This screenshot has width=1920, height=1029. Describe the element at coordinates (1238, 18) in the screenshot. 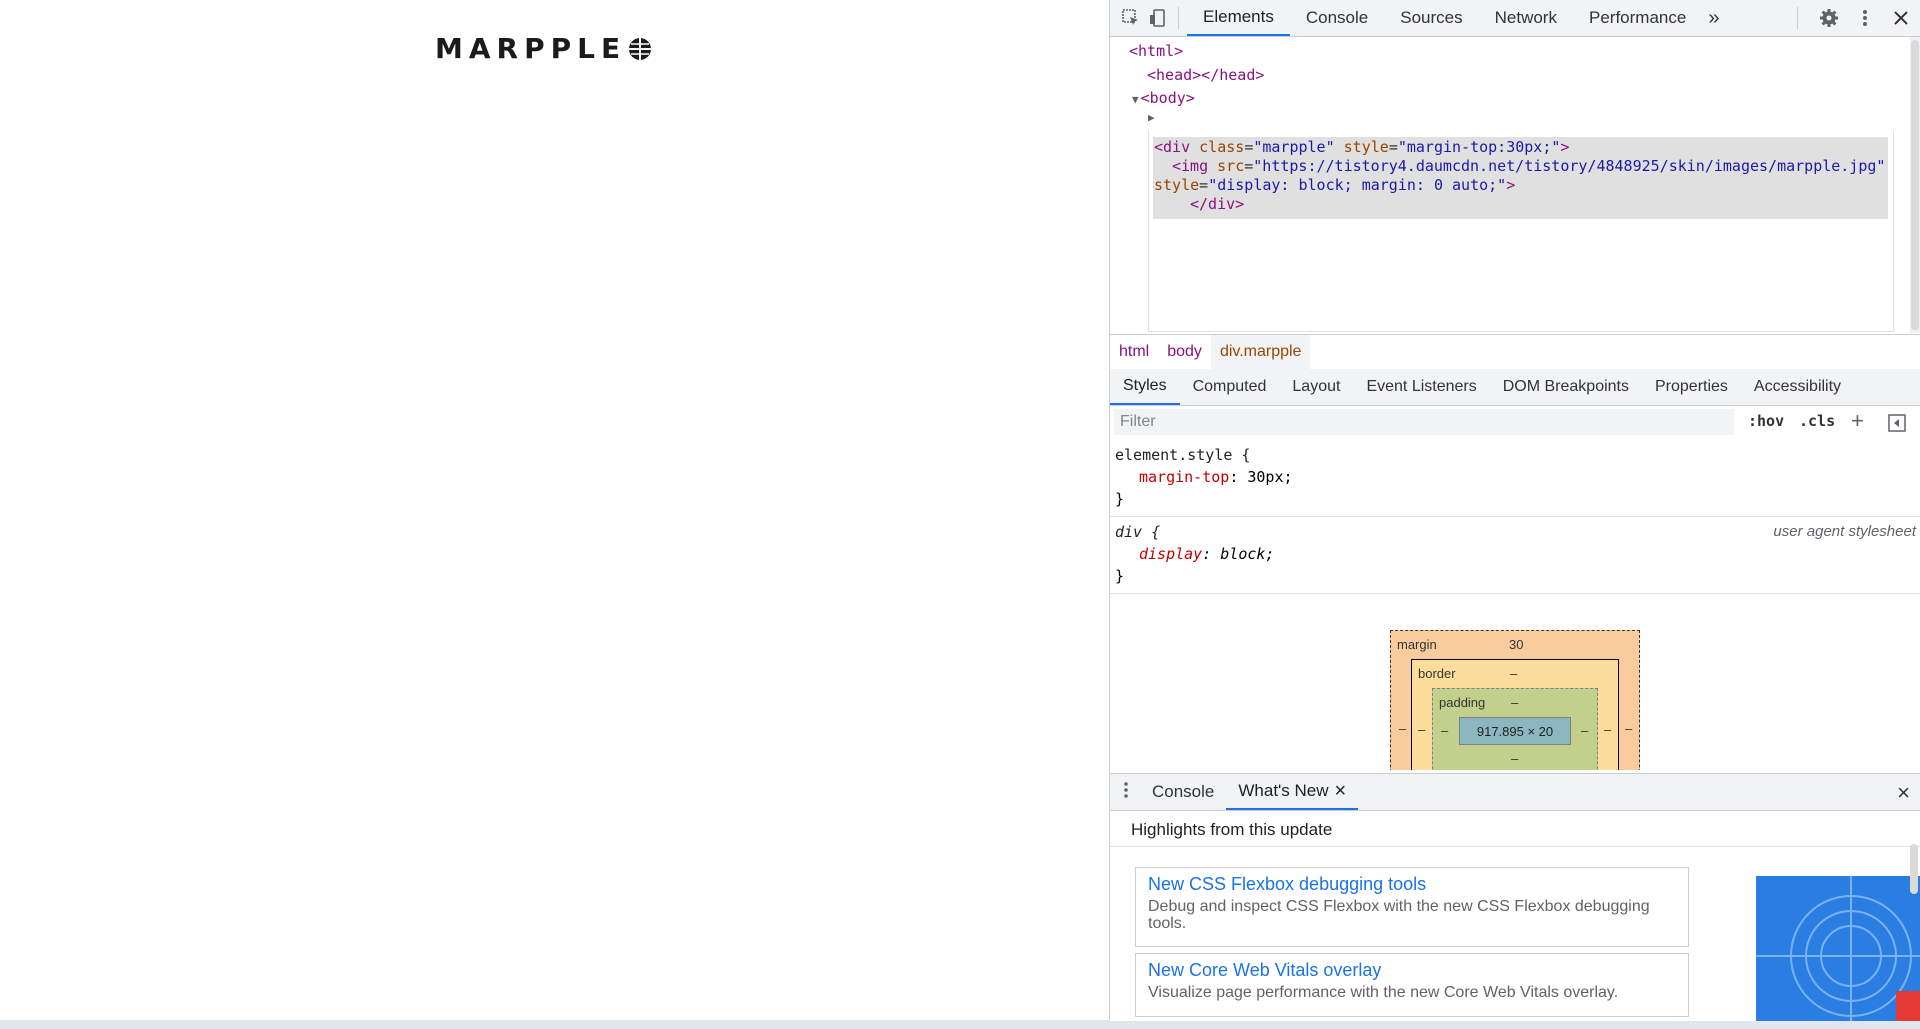

I see `tab-elements: Elements` at that location.